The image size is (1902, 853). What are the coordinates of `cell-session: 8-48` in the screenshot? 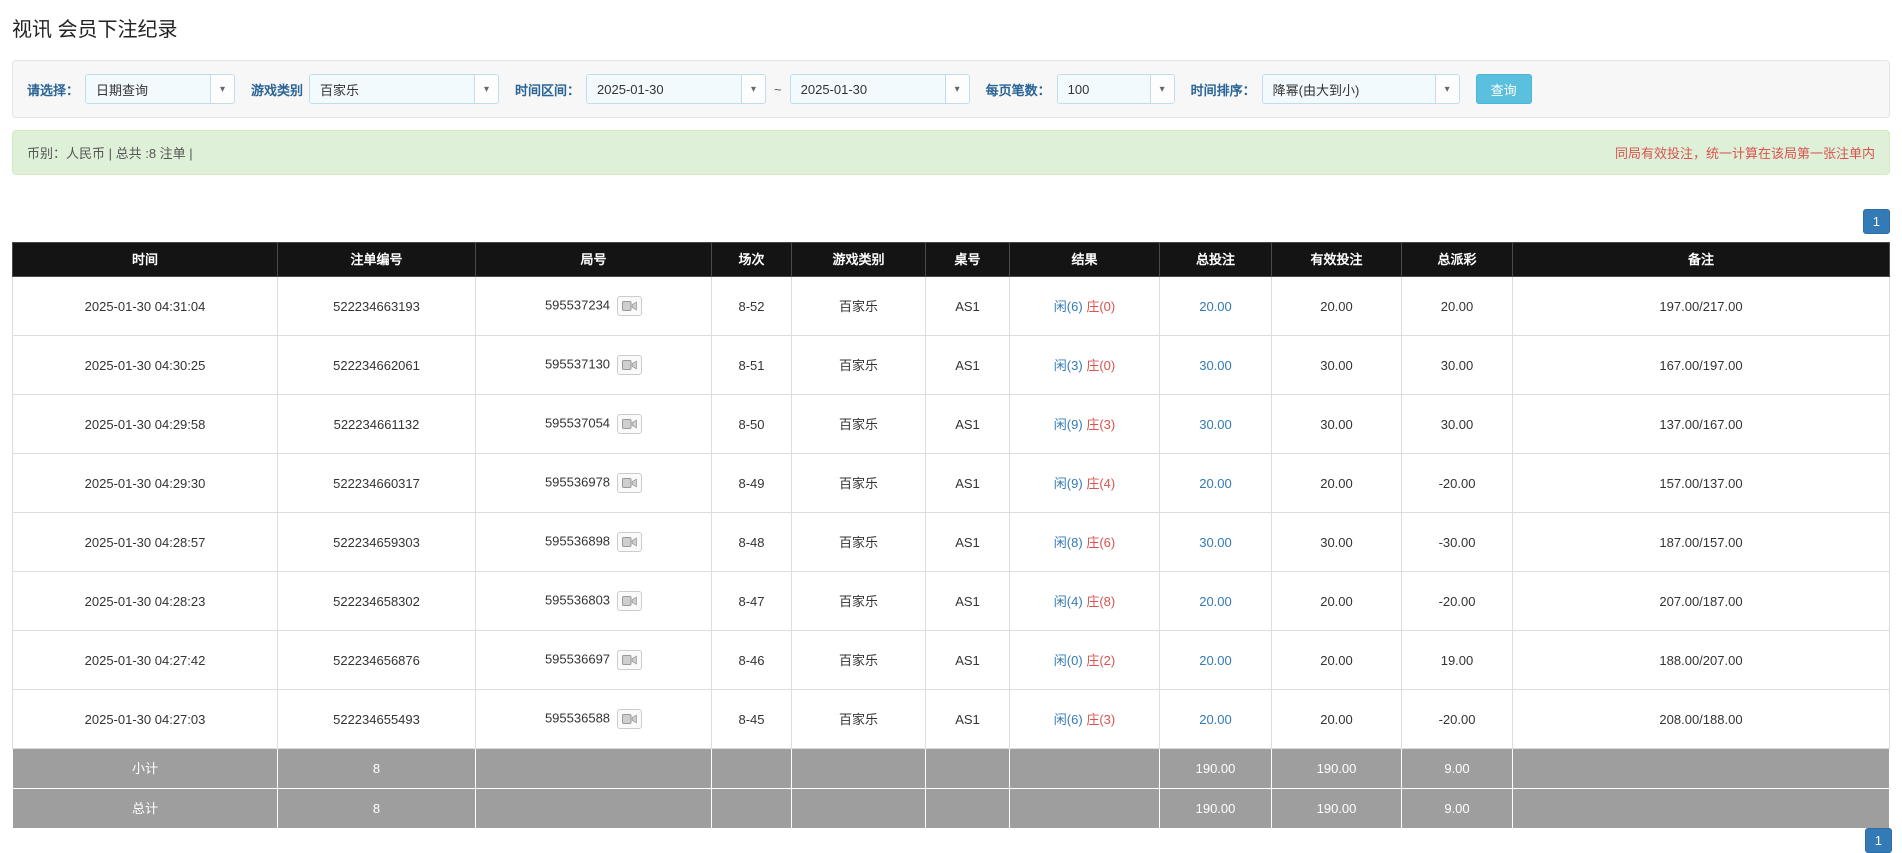 It's located at (751, 542).